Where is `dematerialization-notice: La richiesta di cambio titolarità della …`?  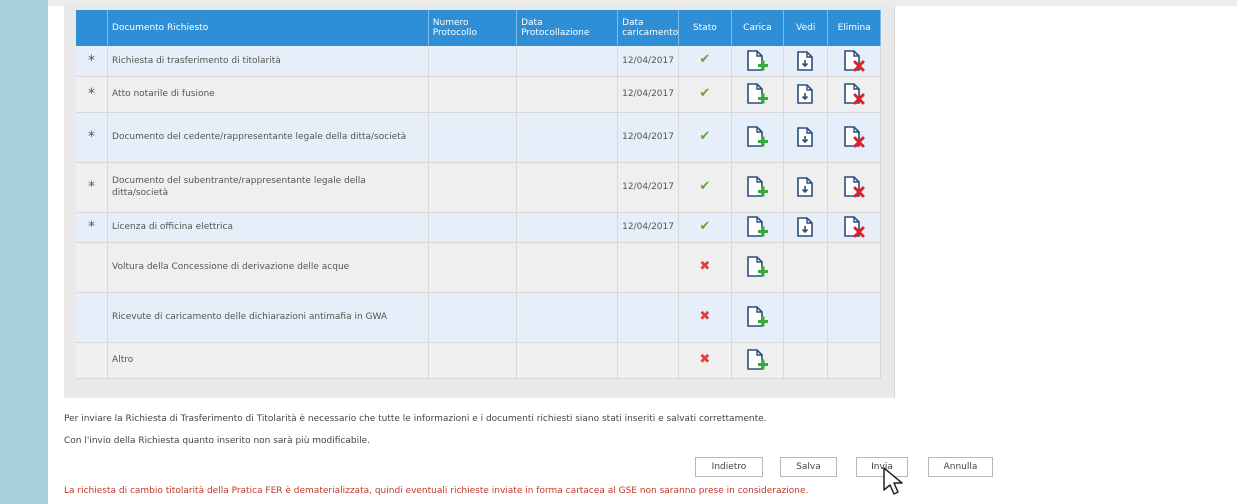 dematerialization-notice: La richiesta di cambio titolarità della … is located at coordinates (436, 491).